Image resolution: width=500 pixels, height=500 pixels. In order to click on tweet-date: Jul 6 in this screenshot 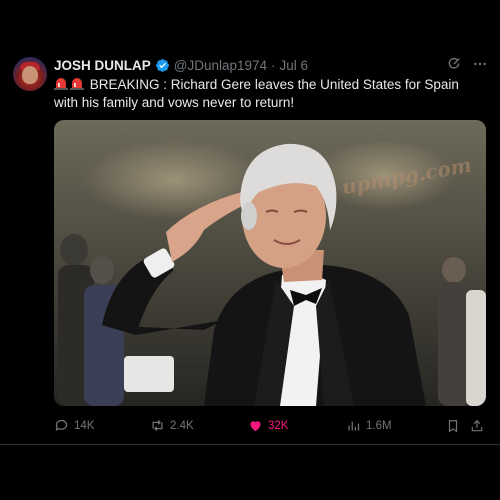, I will do `click(294, 65)`.